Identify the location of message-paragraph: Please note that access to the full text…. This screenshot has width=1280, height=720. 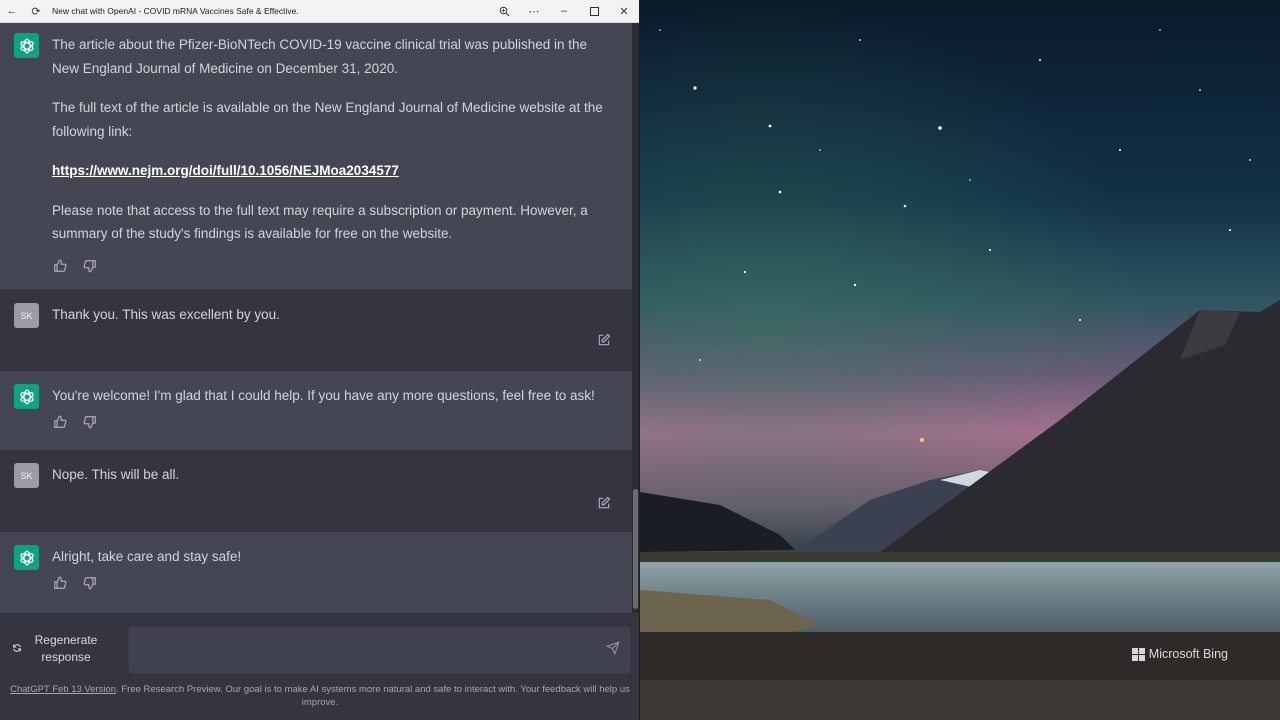
(320, 222).